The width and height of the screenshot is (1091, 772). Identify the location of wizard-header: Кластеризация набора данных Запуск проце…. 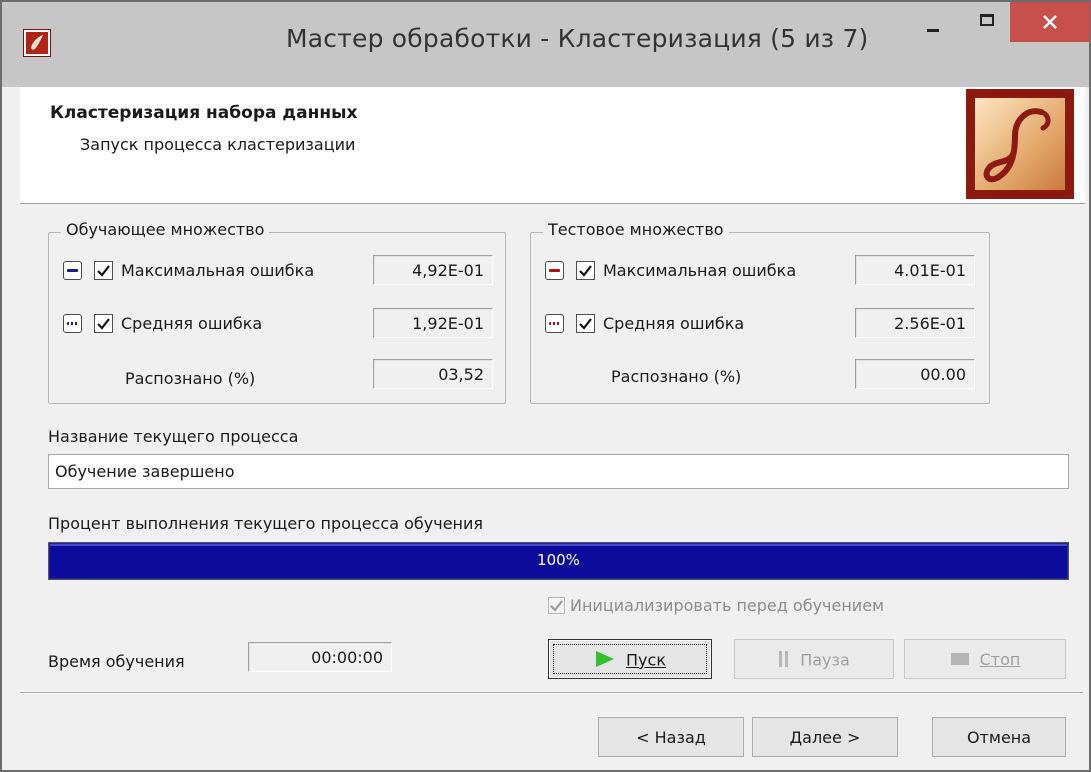
(552, 145).